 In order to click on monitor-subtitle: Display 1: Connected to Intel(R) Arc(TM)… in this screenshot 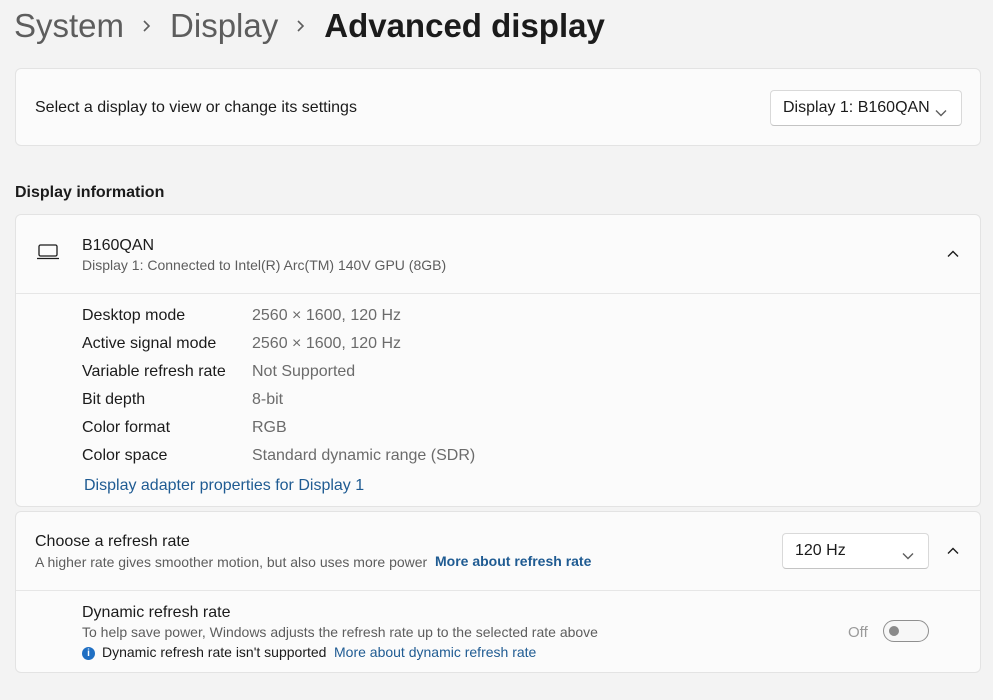, I will do `click(264, 265)`.